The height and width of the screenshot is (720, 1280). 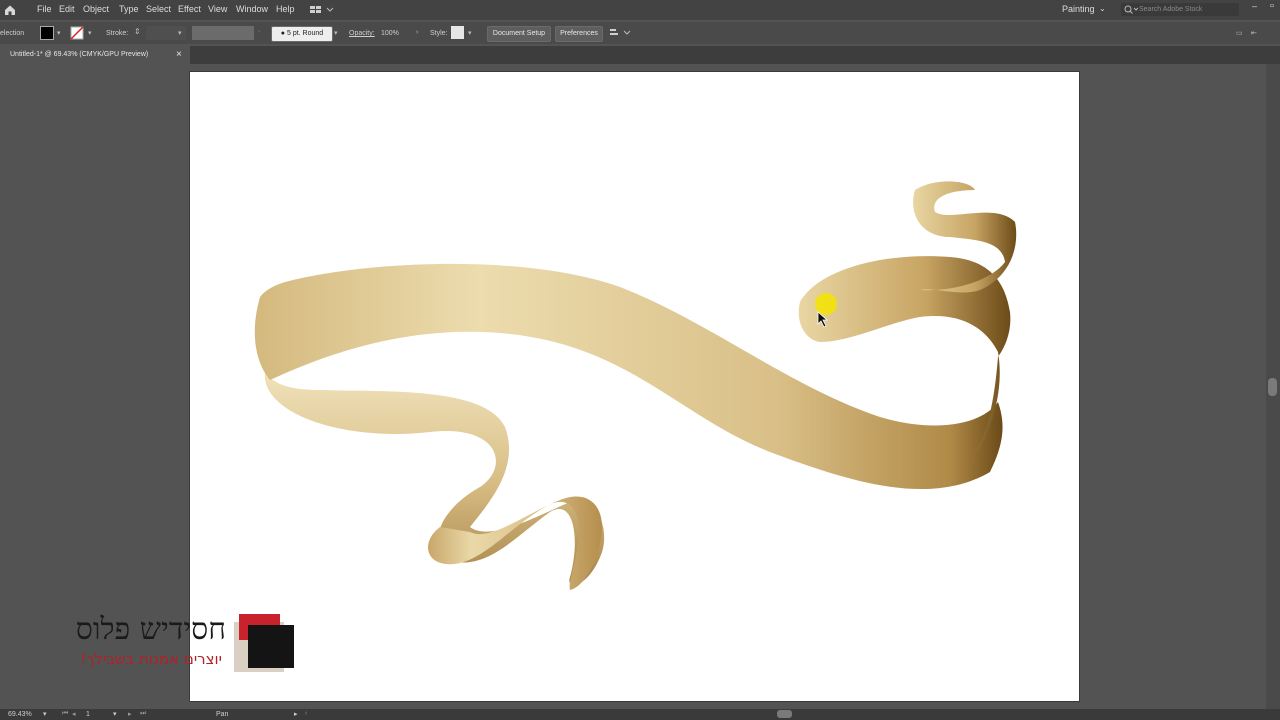 What do you see at coordinates (322, 10) in the screenshot?
I see `arrange-documents-icon` at bounding box center [322, 10].